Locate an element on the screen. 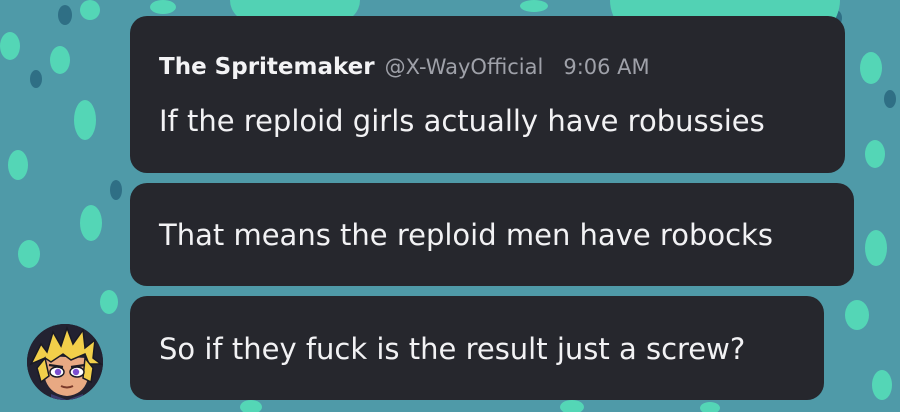 Image resolution: width=900 pixels, height=412 pixels. author-handle: @X-WayOfficial is located at coordinates (464, 67).